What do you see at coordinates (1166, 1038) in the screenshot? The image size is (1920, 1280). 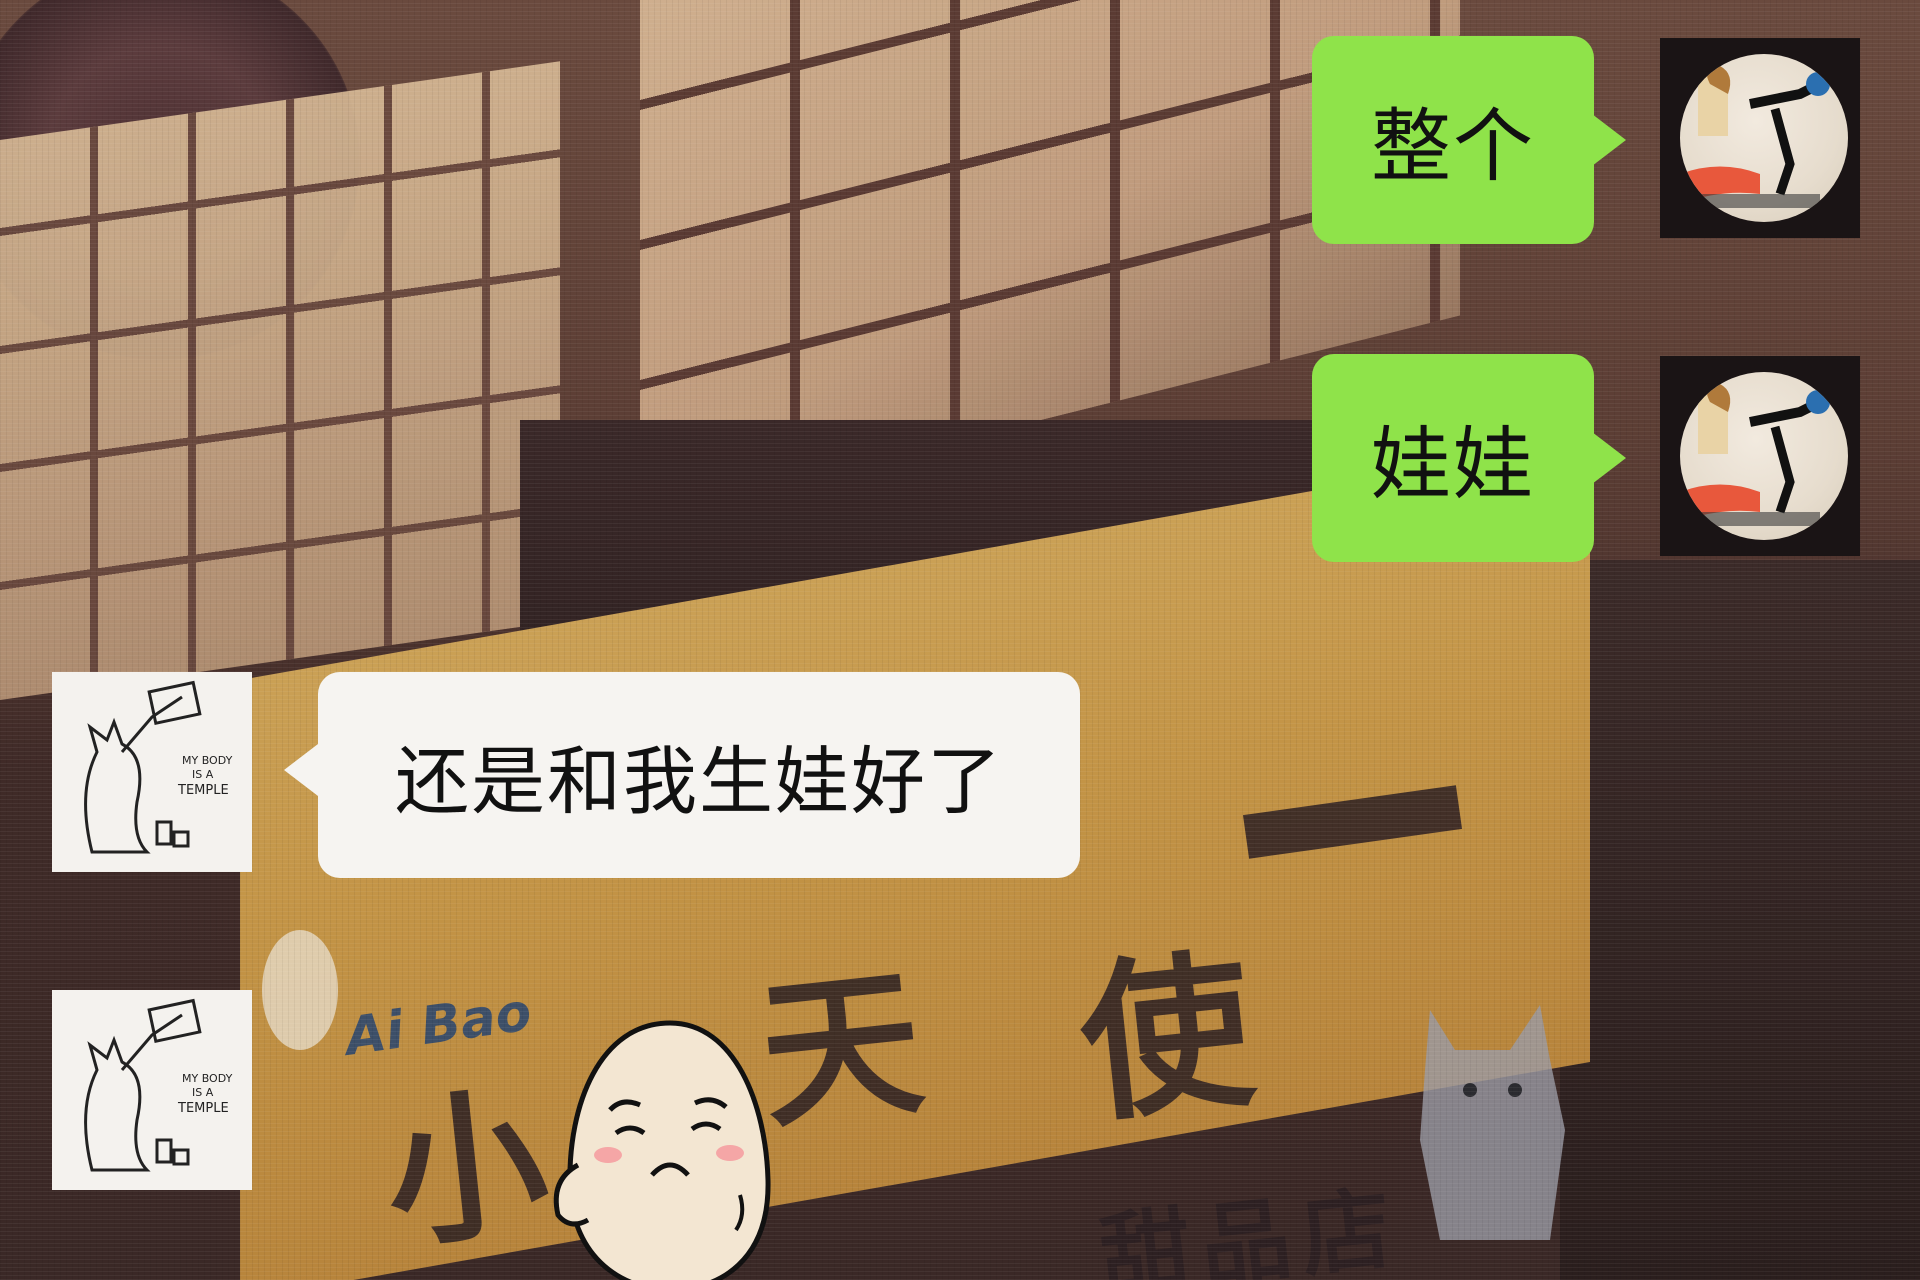 I see `sign-char: 使` at bounding box center [1166, 1038].